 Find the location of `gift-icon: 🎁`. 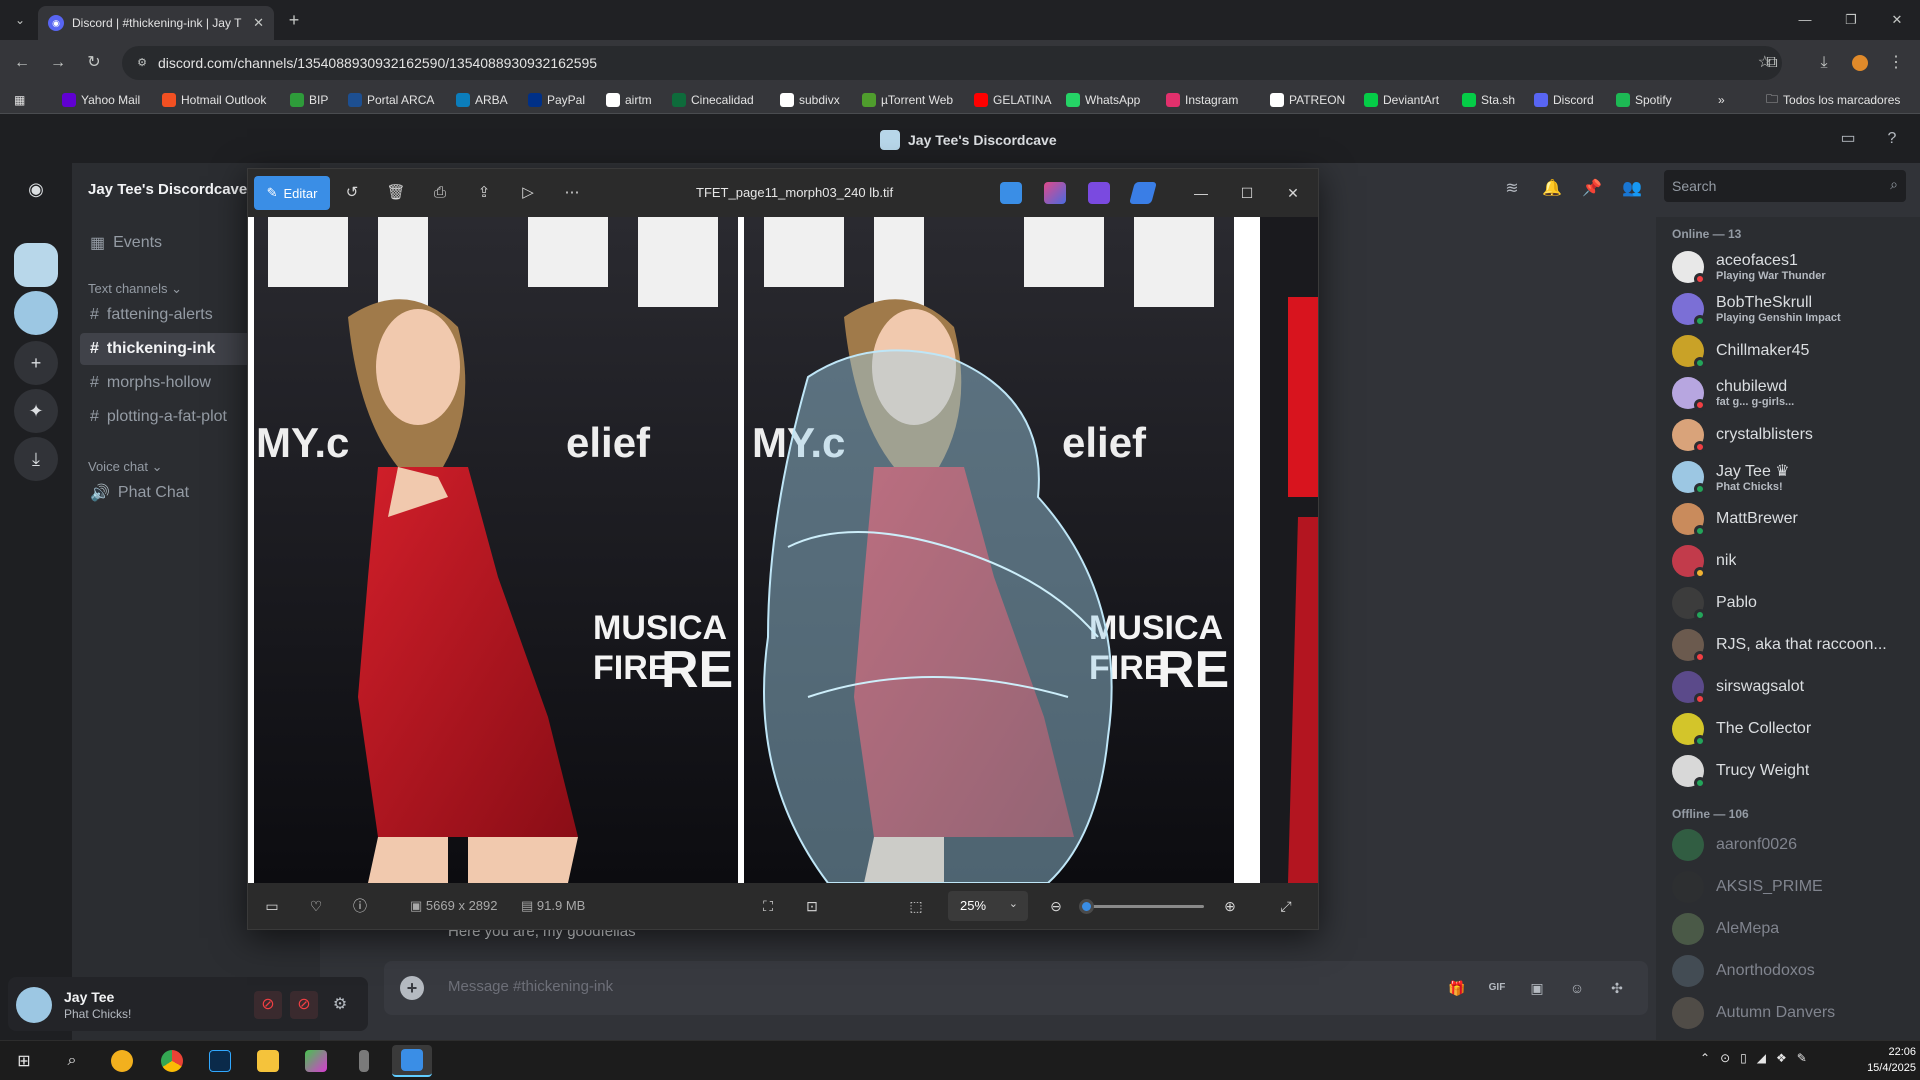

gift-icon: 🎁 is located at coordinates (1457, 988).